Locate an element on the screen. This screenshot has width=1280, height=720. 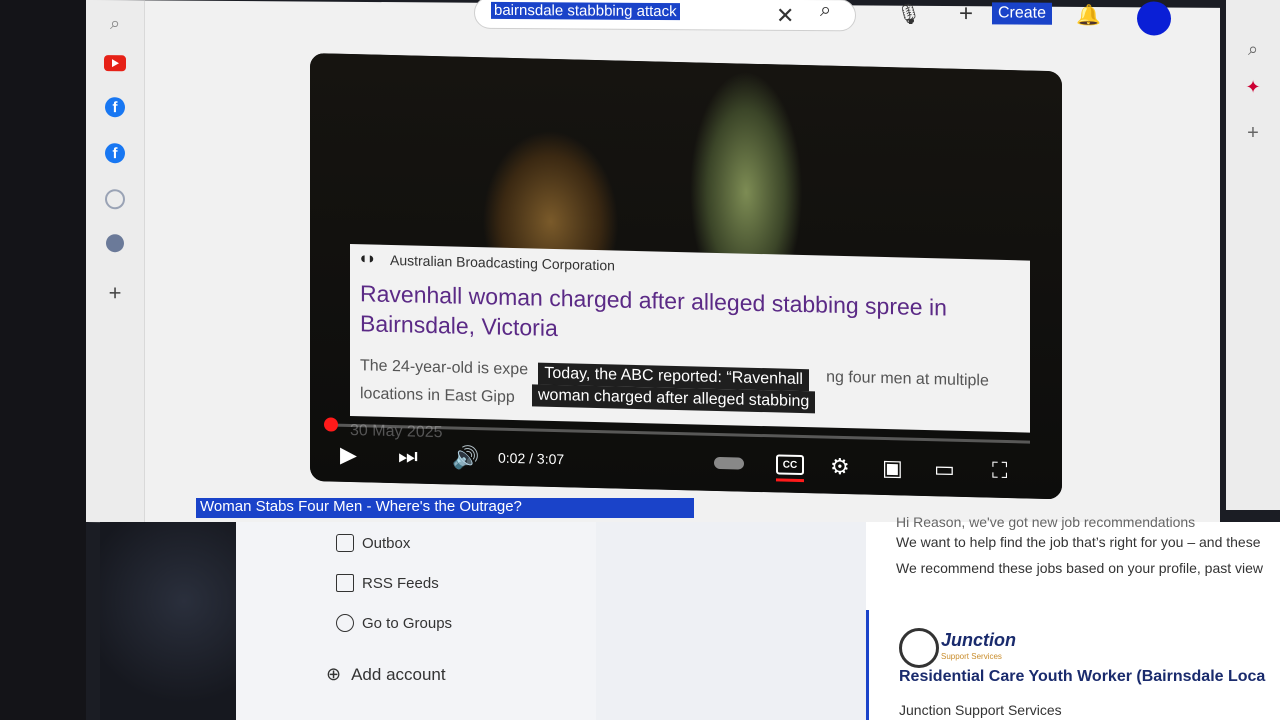
add-person-icon: ⊕ is located at coordinates (334, 674).